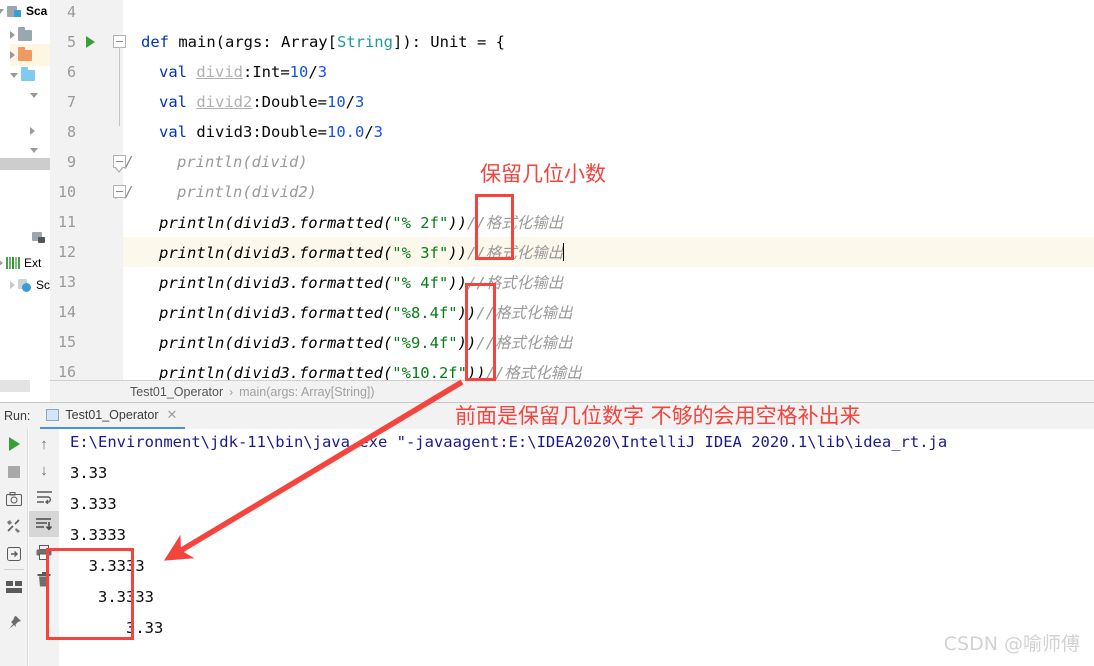  What do you see at coordinates (224, 132) in the screenshot?
I see `code-token: divid3` at bounding box center [224, 132].